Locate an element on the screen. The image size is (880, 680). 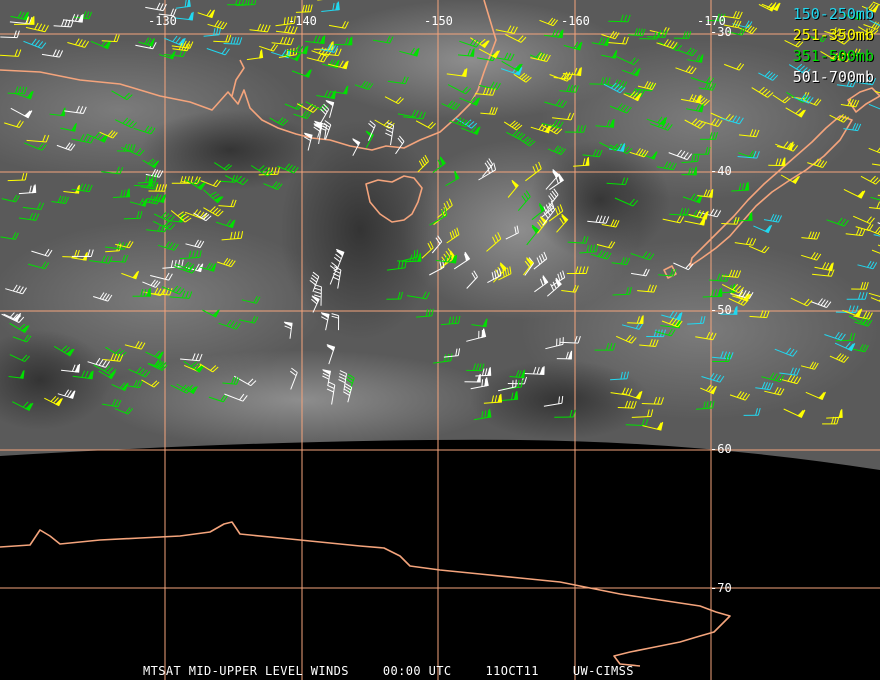
footer-date: 11OCT11 is located at coordinates (512, 671).